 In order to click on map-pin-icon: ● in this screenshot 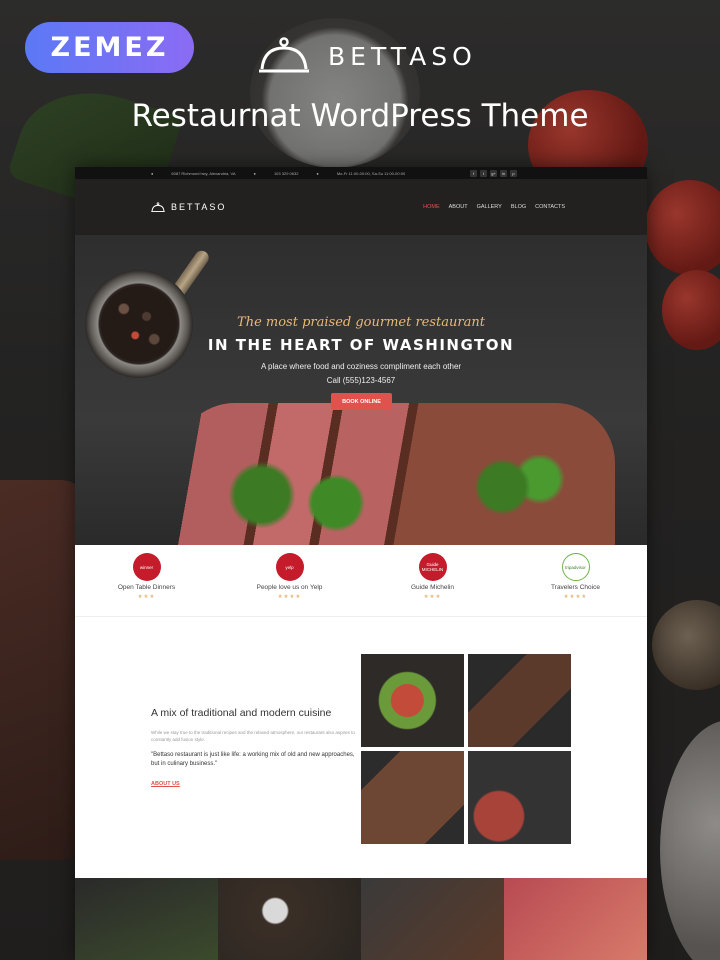, I will do `click(152, 173)`.